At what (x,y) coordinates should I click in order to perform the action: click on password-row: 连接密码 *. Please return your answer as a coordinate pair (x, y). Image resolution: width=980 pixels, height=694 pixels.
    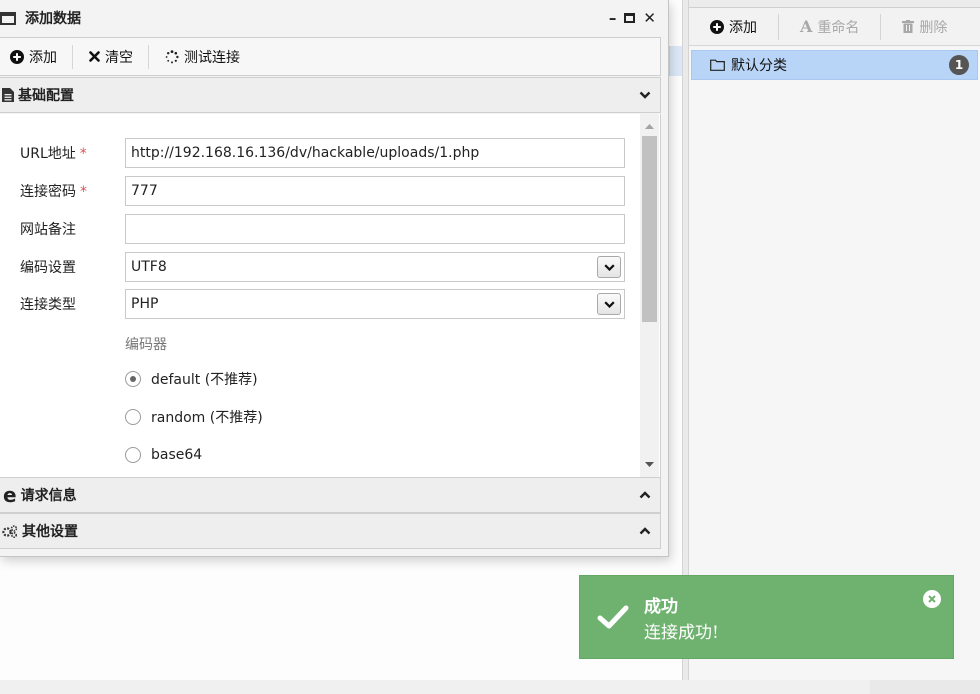
    Looking at the image, I should click on (323, 191).